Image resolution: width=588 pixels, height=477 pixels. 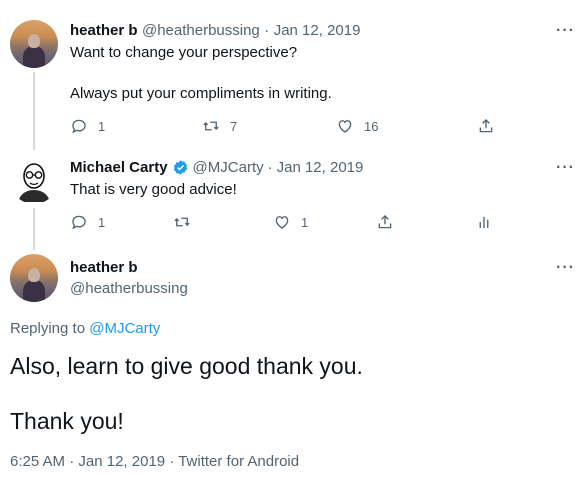 I want to click on tweet-header: heather b @heatherbussing · Jan 12, 2019, so click(x=215, y=31).